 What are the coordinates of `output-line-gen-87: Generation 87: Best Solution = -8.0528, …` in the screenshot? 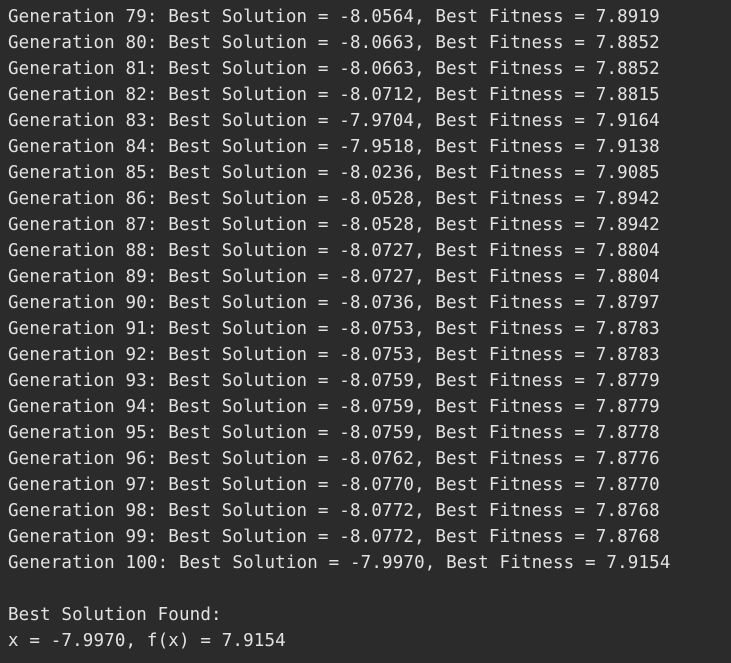 It's located at (334, 225).